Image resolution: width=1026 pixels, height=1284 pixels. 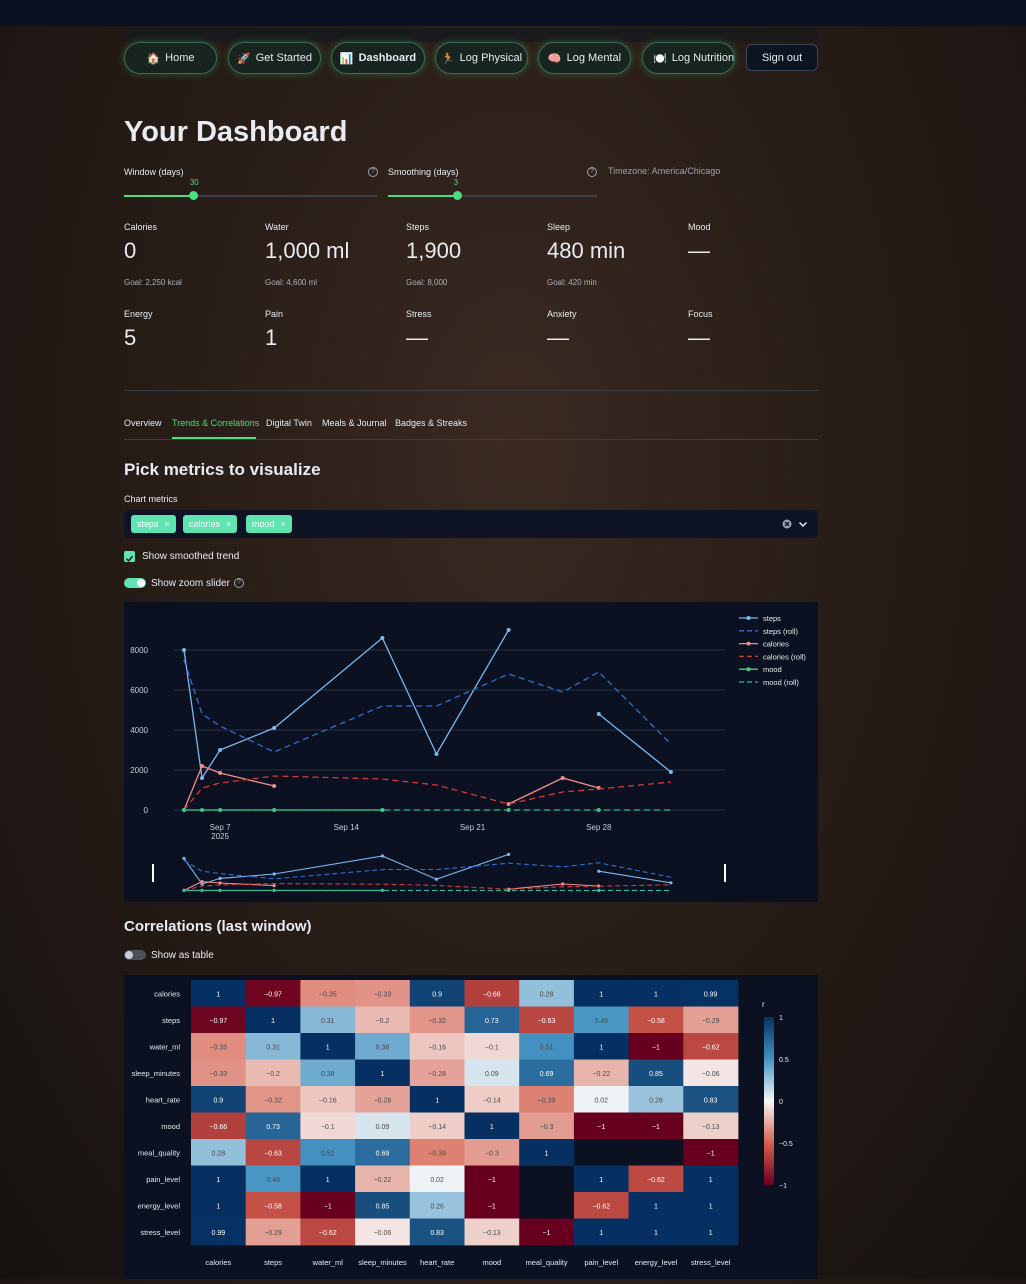 I want to click on heatmap-cell-label: −0.35, so click(x=328, y=994).